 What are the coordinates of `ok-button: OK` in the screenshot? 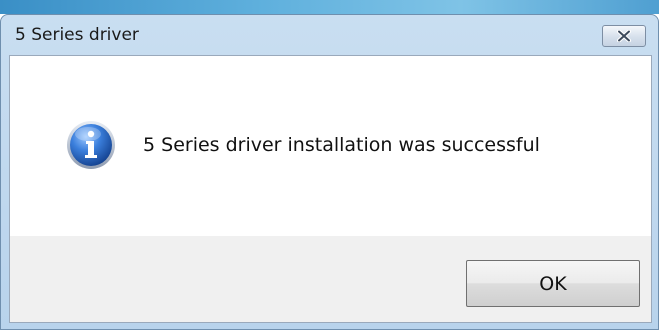 It's located at (553, 283).